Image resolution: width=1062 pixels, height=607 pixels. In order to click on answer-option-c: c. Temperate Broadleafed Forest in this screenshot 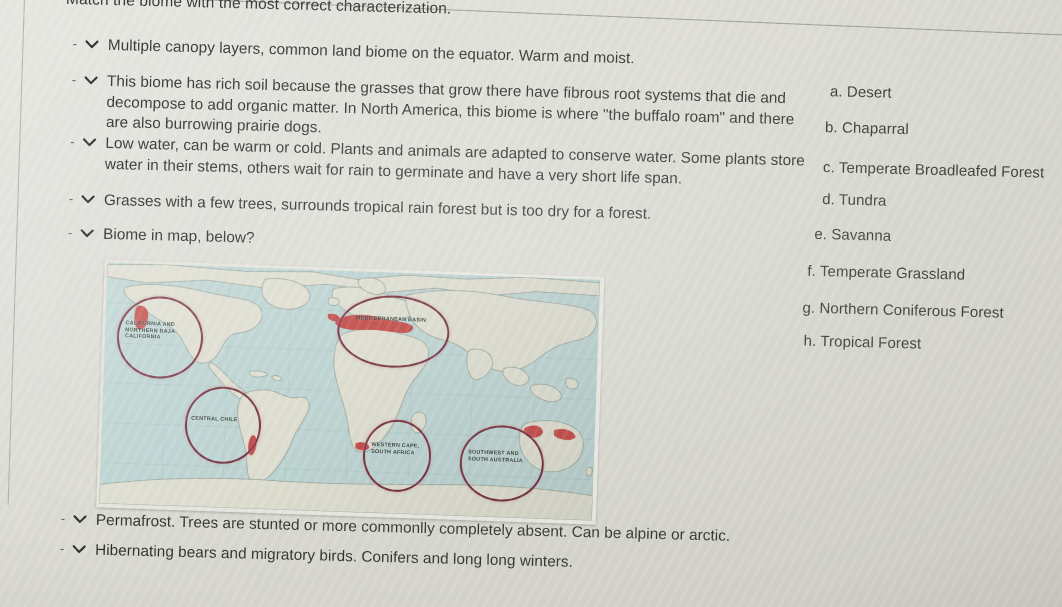, I will do `click(933, 170)`.